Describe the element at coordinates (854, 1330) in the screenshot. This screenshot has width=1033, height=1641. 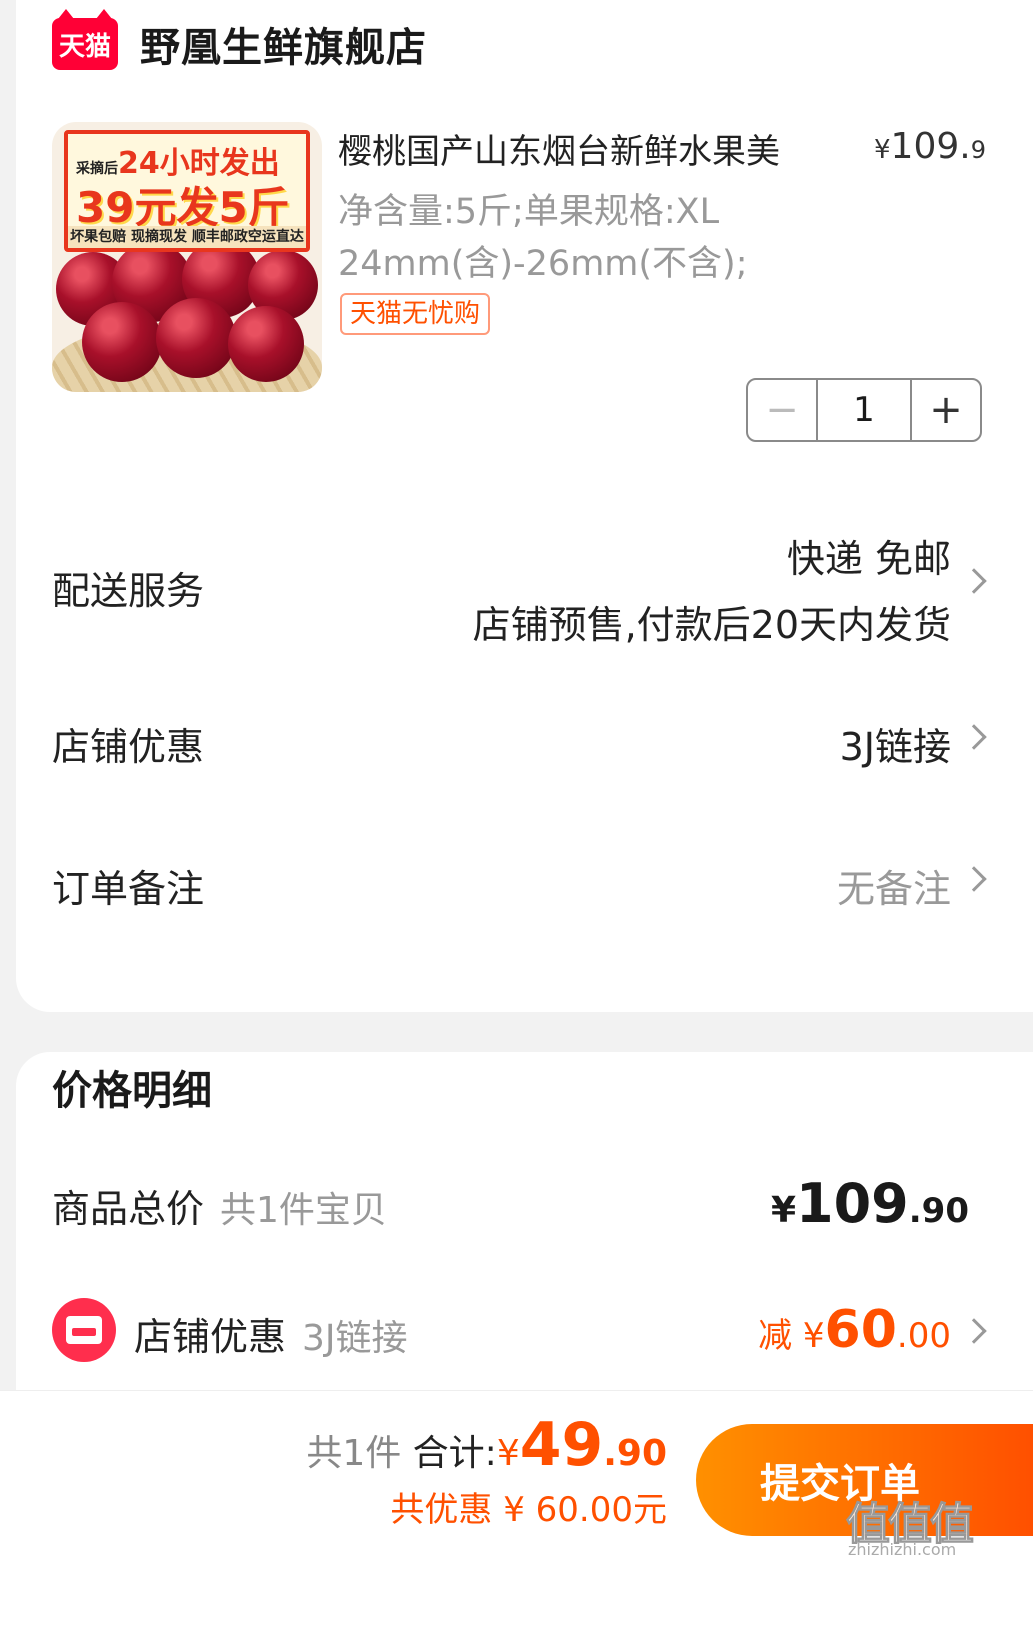
I see `discount-amount: 减 ¥60.00` at that location.